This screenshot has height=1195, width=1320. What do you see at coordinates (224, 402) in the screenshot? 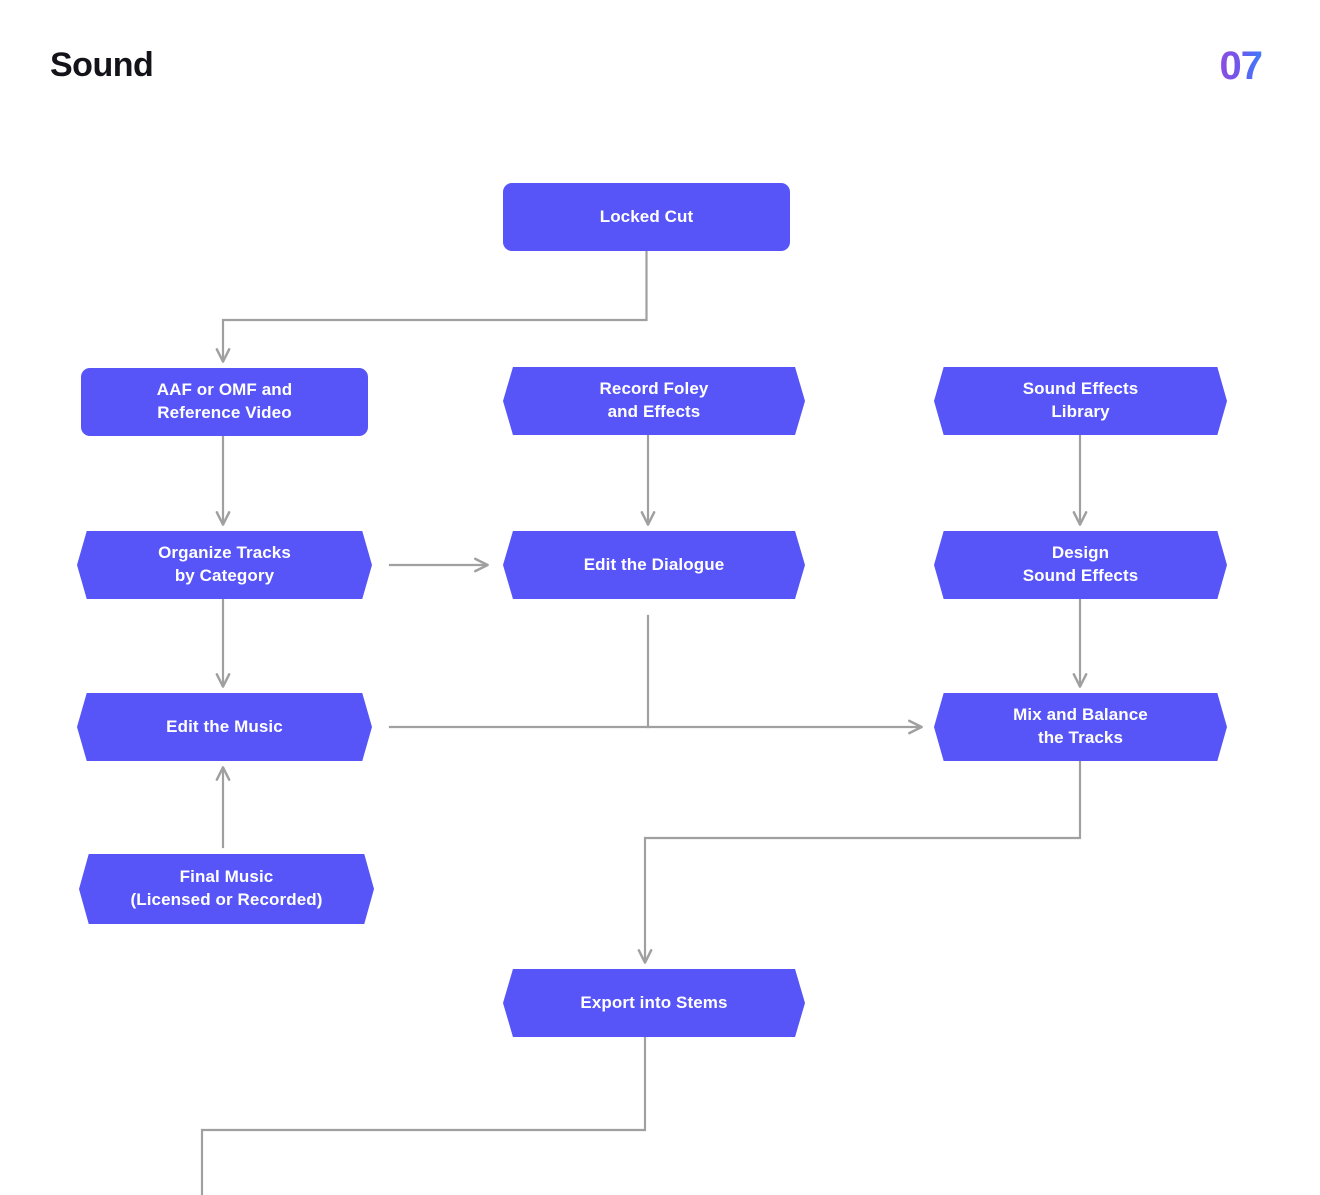
I see `flow-node-aaf-omf: AAF or OMF and Reference Video` at bounding box center [224, 402].